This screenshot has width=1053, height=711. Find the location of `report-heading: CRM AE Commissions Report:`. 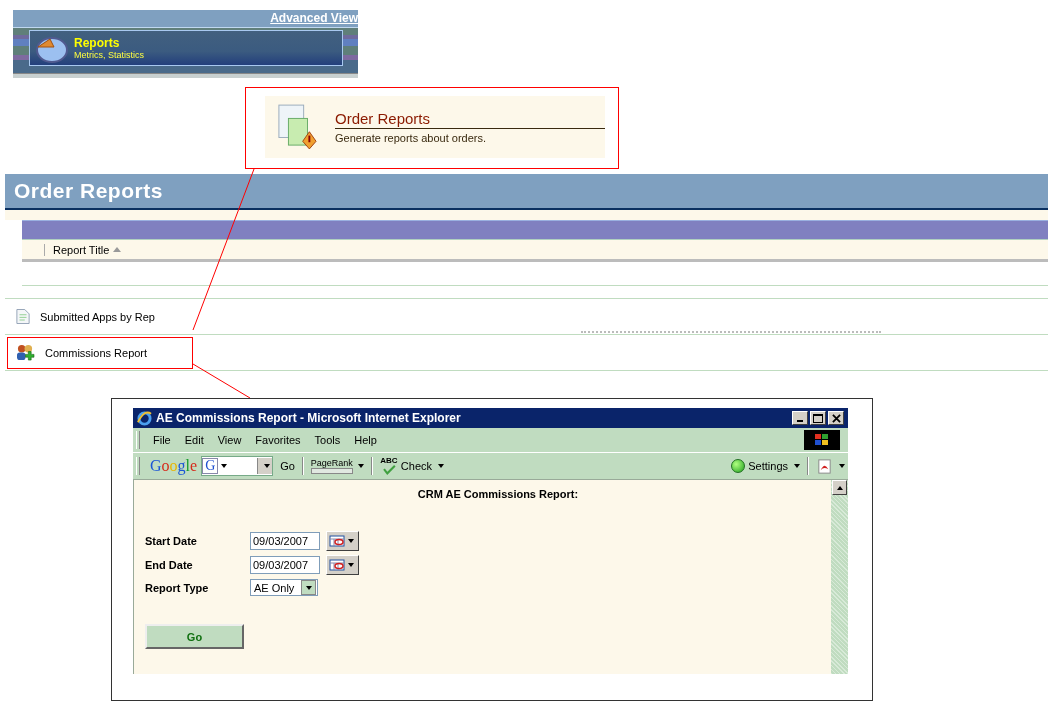

report-heading: CRM AE Commissions Report: is located at coordinates (498, 494).